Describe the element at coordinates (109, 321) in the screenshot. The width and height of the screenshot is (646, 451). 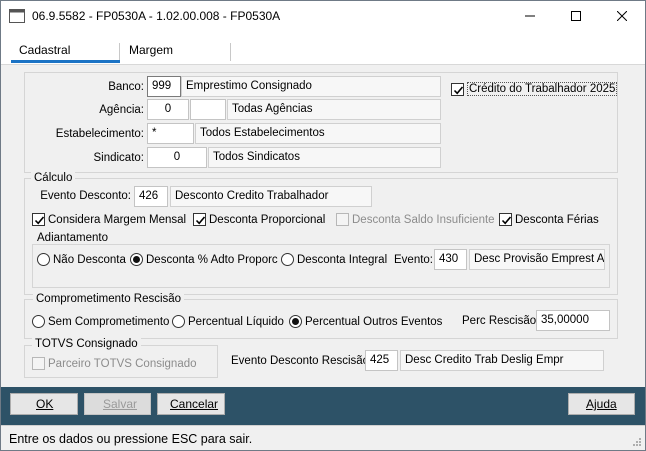
I see `radio-sem-comprometimento-label: Sem Comprometimento` at that location.